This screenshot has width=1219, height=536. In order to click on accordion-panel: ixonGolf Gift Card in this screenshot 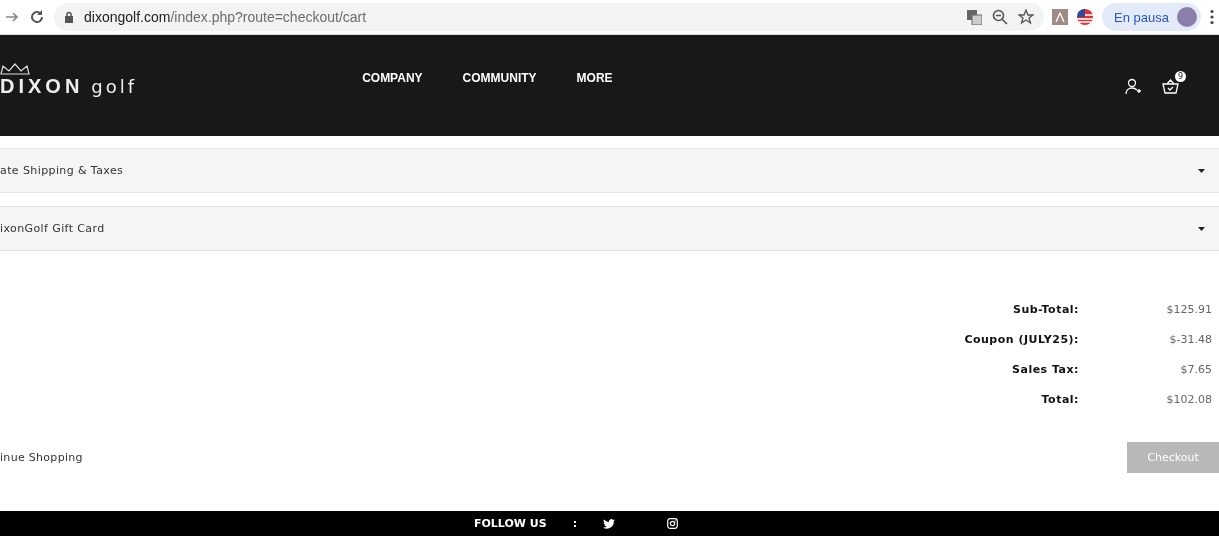, I will do `click(609, 228)`.